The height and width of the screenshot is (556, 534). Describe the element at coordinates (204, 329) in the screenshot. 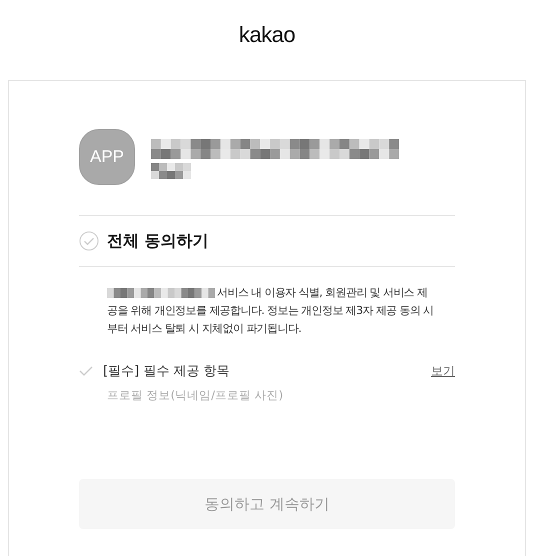

I see `description-line: 부터 서비스 탈퇴 시 지체없이 파기됩니다.` at that location.